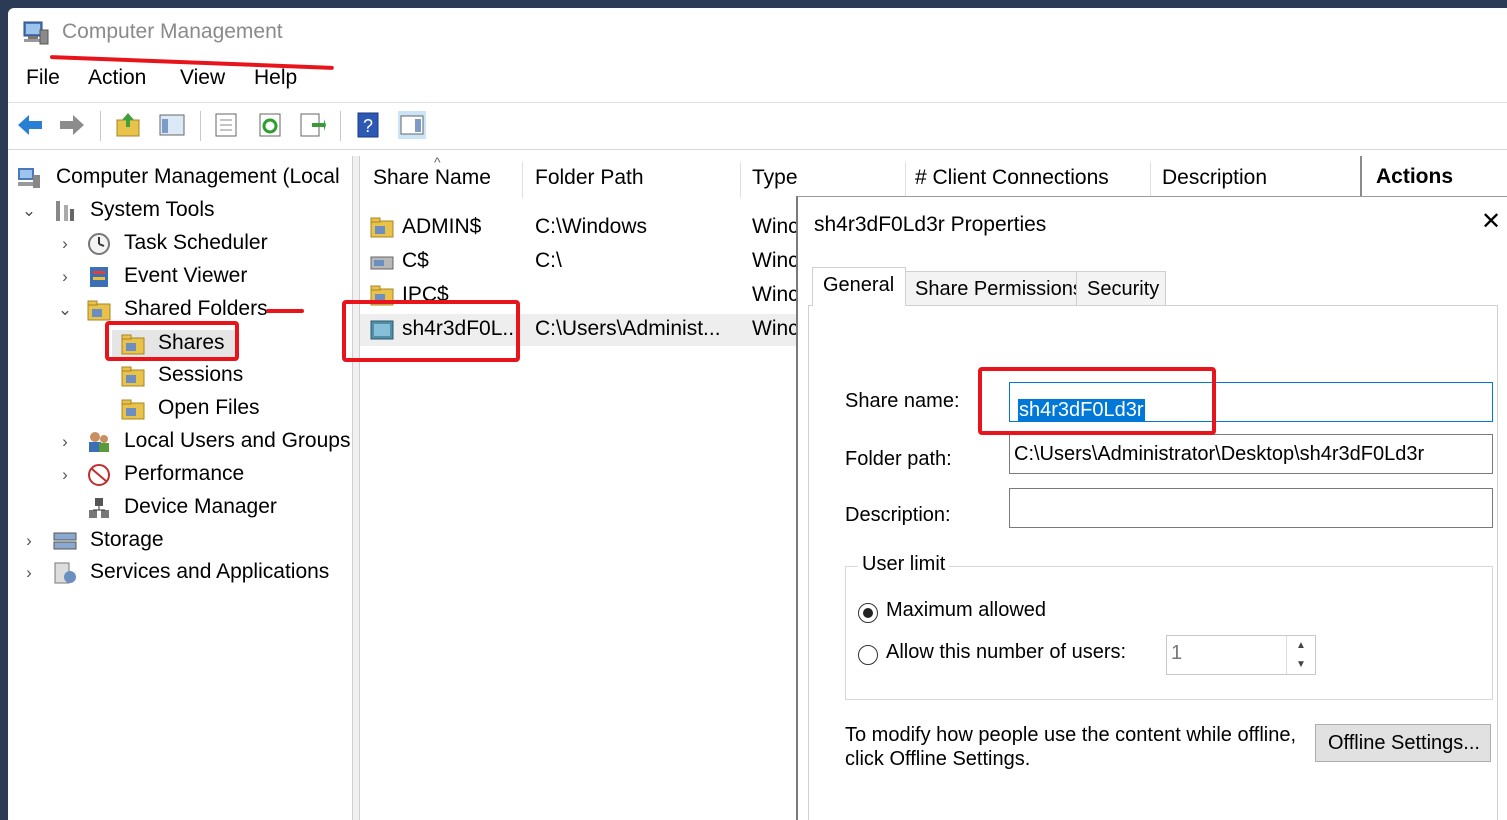 The width and height of the screenshot is (1507, 820). What do you see at coordinates (99, 244) in the screenshot?
I see `clock-icon` at bounding box center [99, 244].